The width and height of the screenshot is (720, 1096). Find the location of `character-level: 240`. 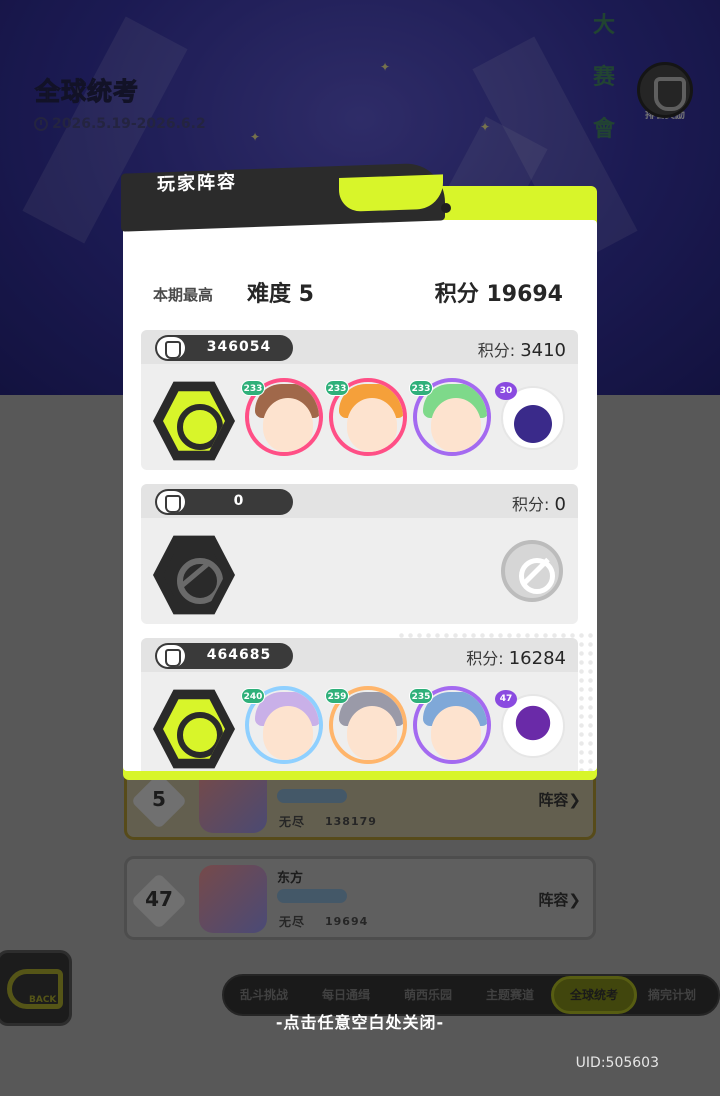

character-level: 240 is located at coordinates (253, 696).